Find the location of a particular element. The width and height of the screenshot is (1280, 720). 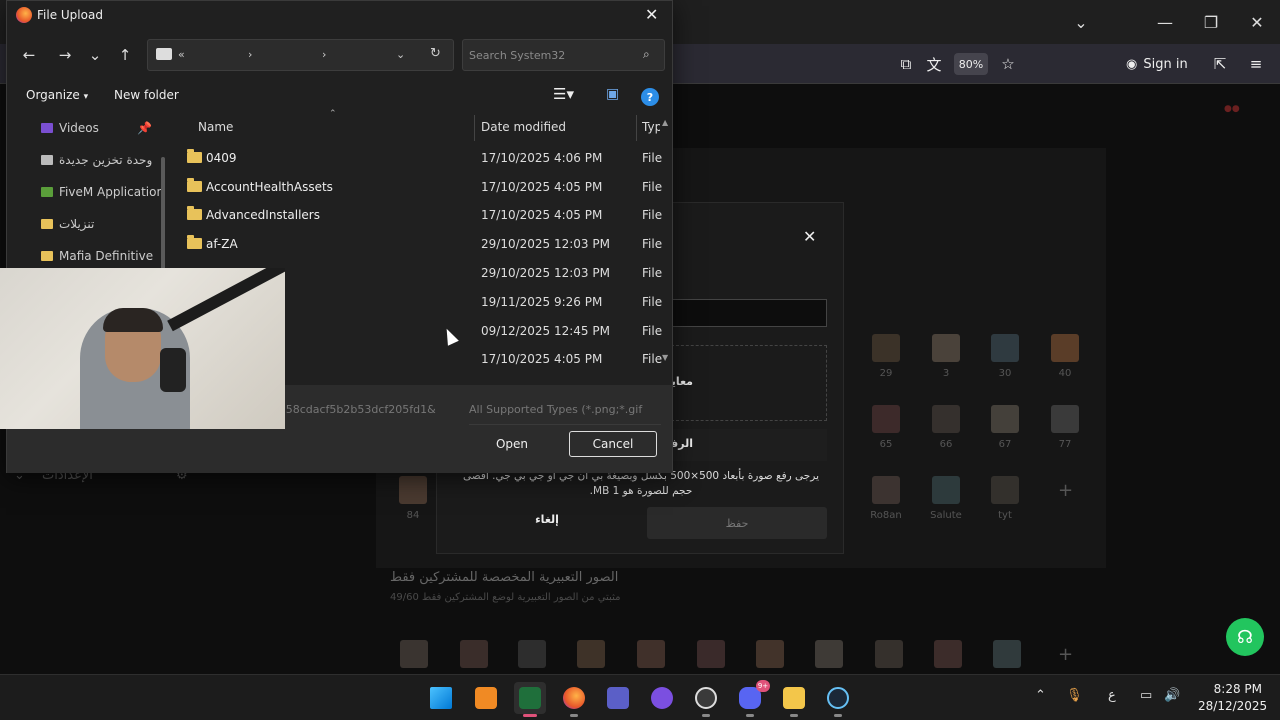

minimize-button: — is located at coordinates (1165, 22).